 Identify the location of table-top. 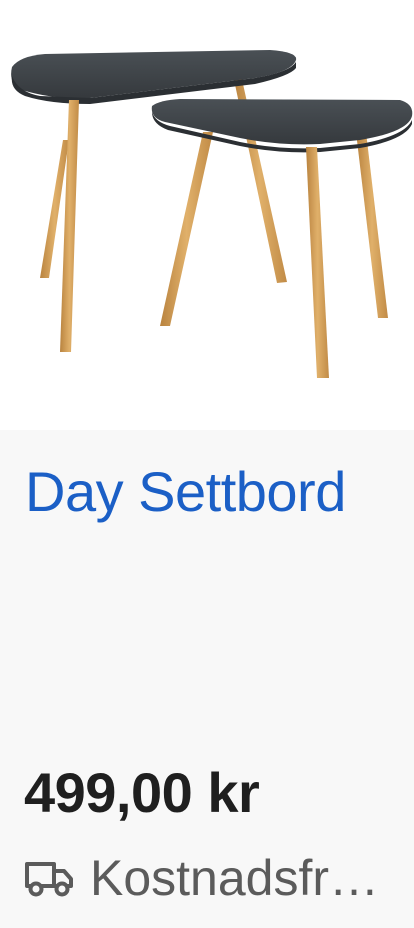
(282, 122).